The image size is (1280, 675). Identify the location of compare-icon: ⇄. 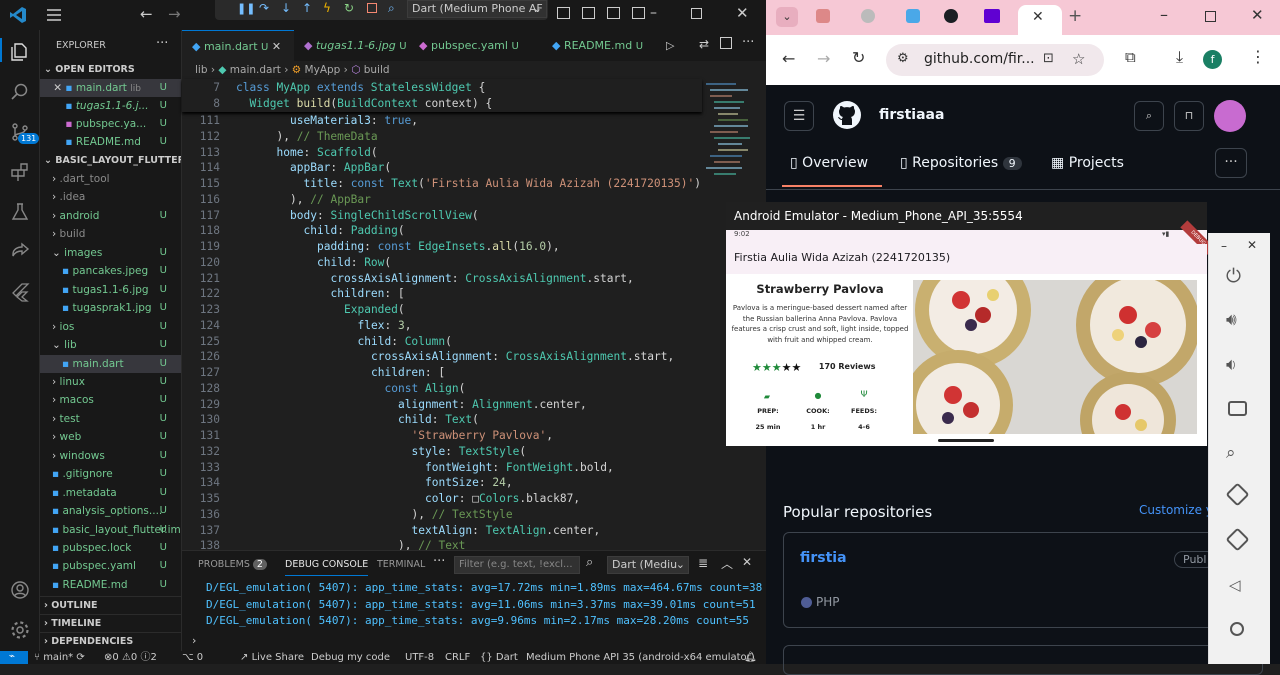
(704, 44).